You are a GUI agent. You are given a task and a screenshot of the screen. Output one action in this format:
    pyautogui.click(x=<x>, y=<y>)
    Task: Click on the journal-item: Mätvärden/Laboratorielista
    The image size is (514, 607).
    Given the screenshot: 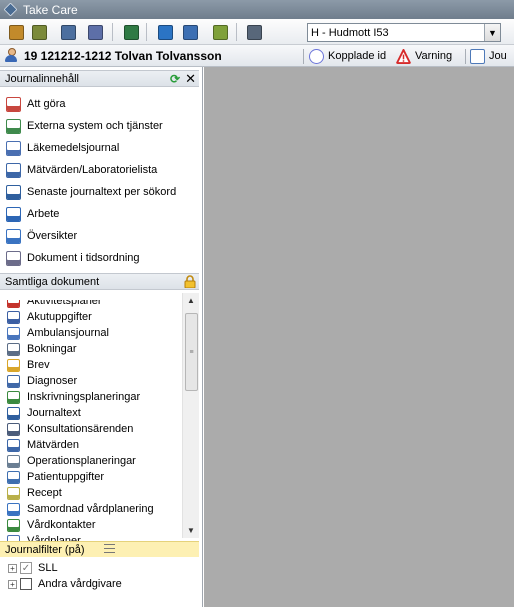 What is the action you would take?
    pyautogui.click(x=81, y=170)
    